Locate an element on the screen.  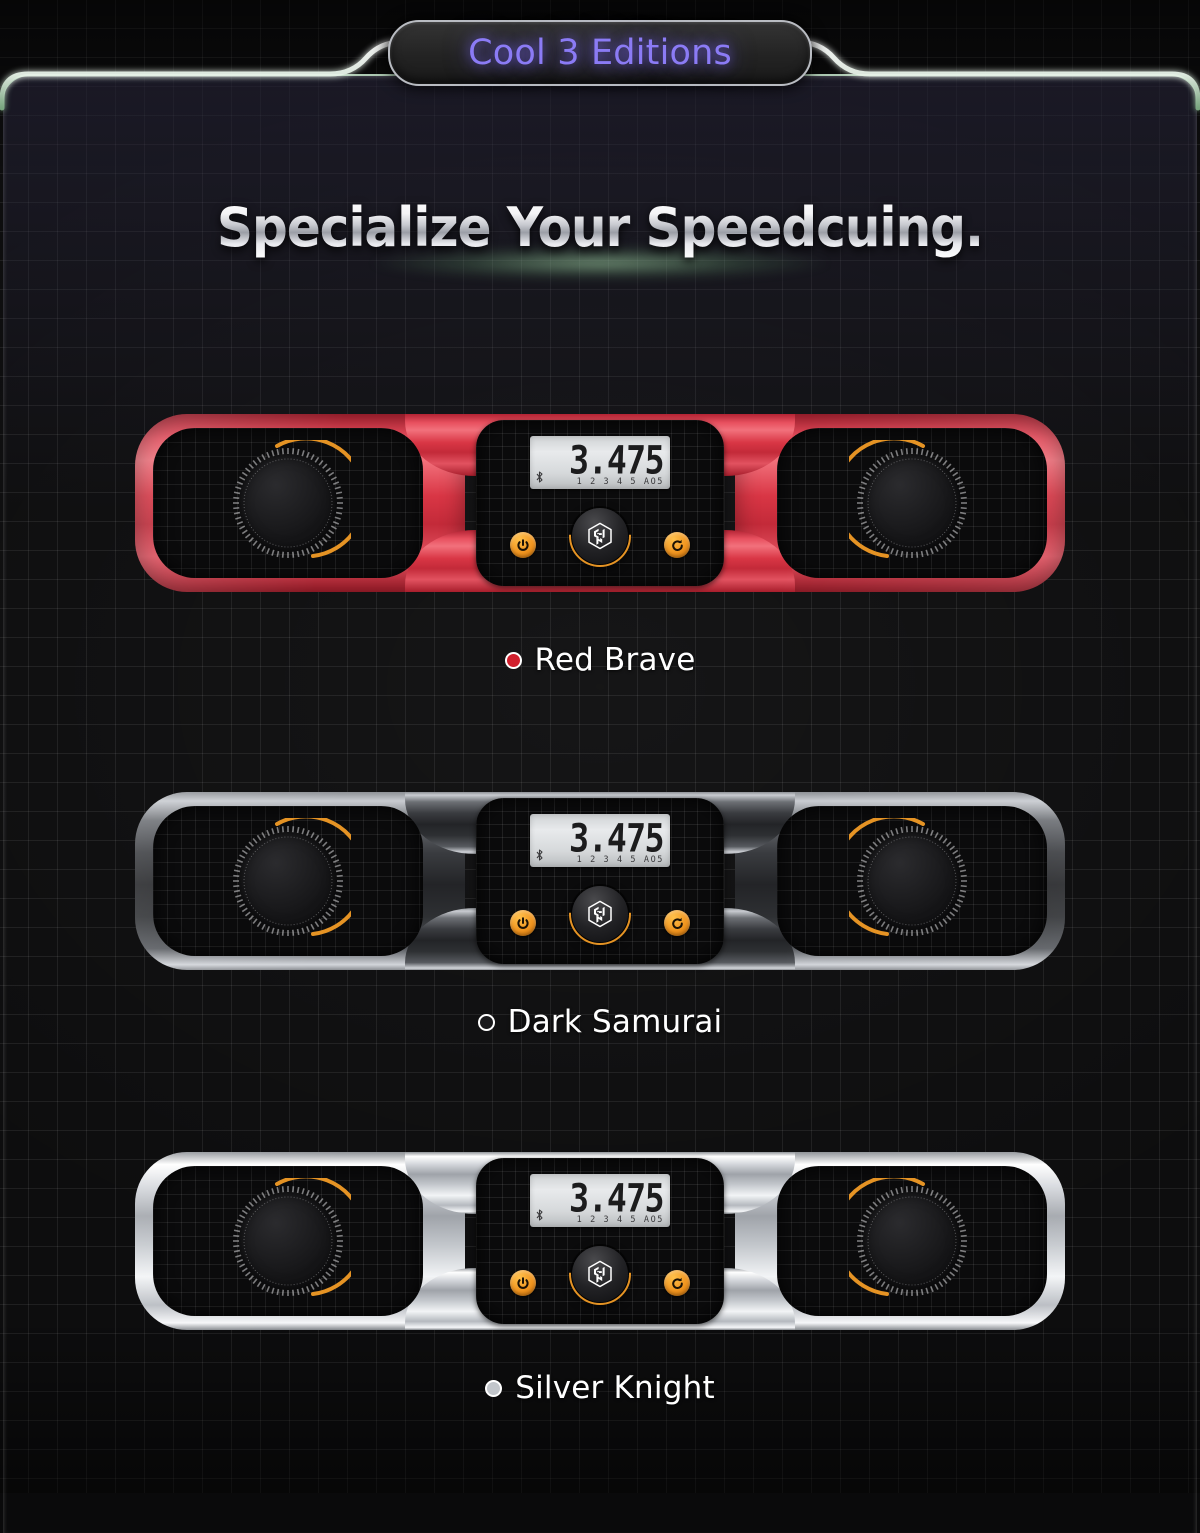
device-dark-samurai: 3.475 1 2 3 4 5 AO5 is located at coordinates (600, 881).